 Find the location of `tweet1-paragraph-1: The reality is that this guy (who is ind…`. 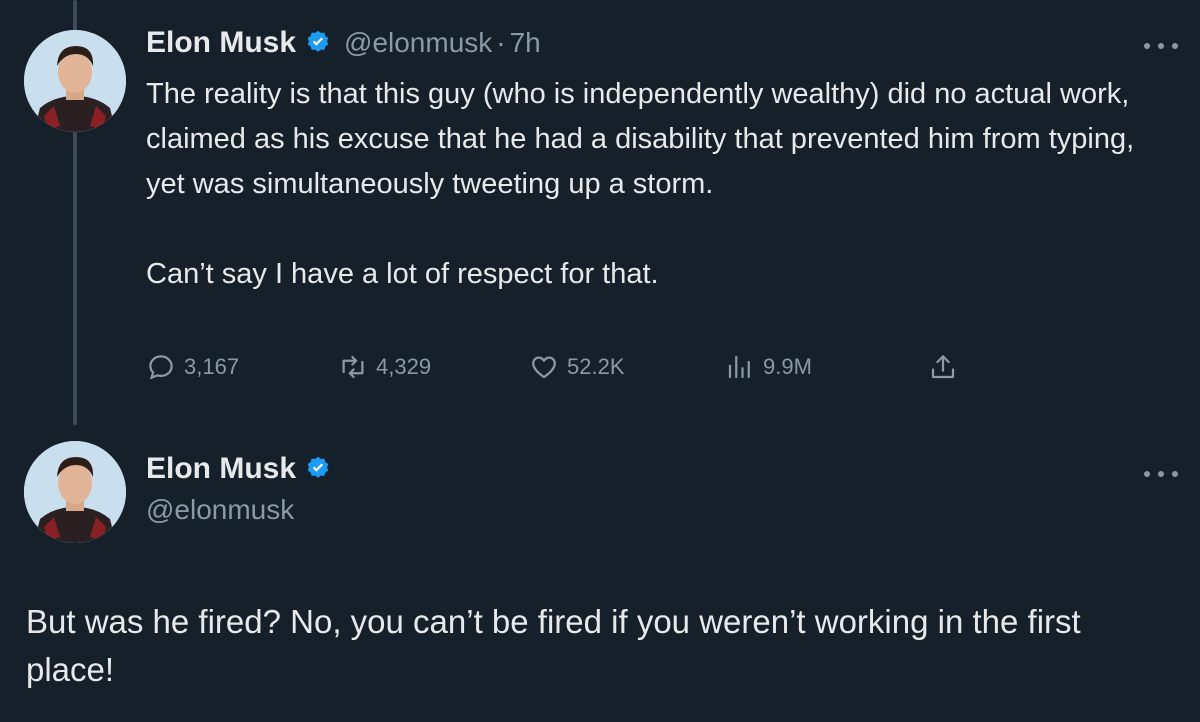

tweet1-paragraph-1: The reality is that this guy (who is ind… is located at coordinates (640, 139).